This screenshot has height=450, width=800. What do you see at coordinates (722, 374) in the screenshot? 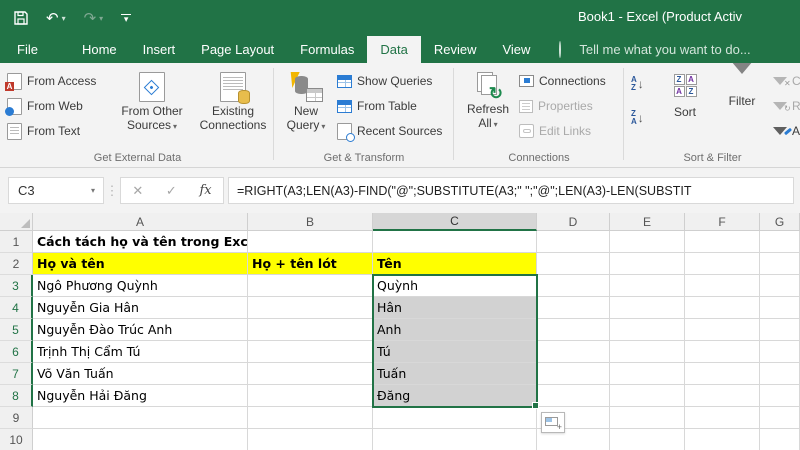
I see `cell-F7` at bounding box center [722, 374].